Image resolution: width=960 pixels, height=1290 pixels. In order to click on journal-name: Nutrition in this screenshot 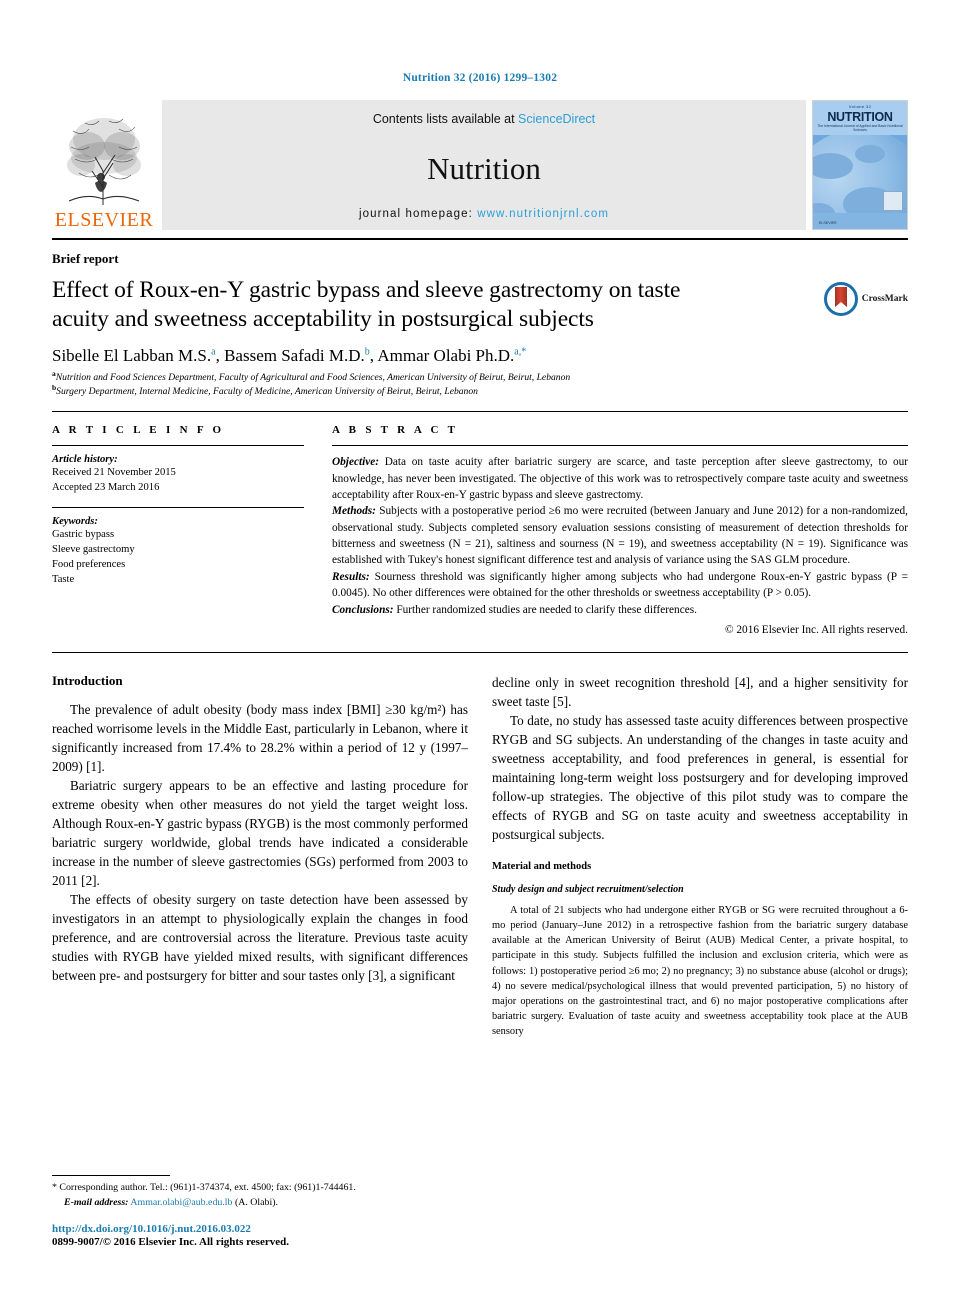, I will do `click(484, 168)`.